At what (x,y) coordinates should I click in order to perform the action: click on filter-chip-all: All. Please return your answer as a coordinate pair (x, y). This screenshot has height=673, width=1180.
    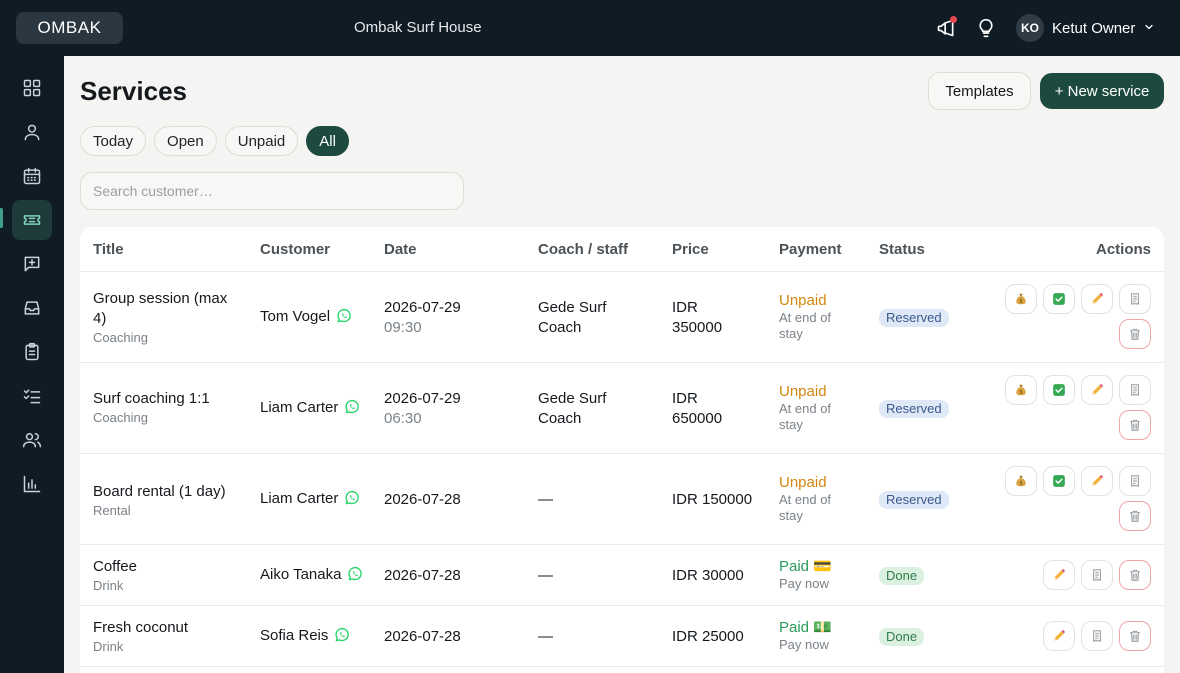
    Looking at the image, I should click on (327, 141).